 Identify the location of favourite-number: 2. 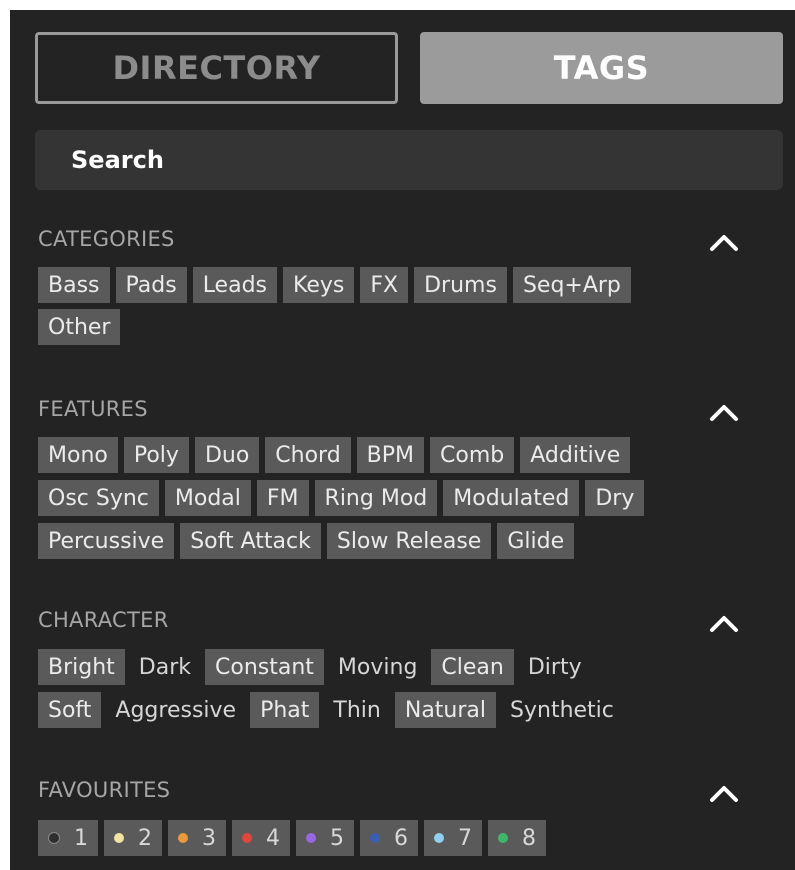
(145, 838).